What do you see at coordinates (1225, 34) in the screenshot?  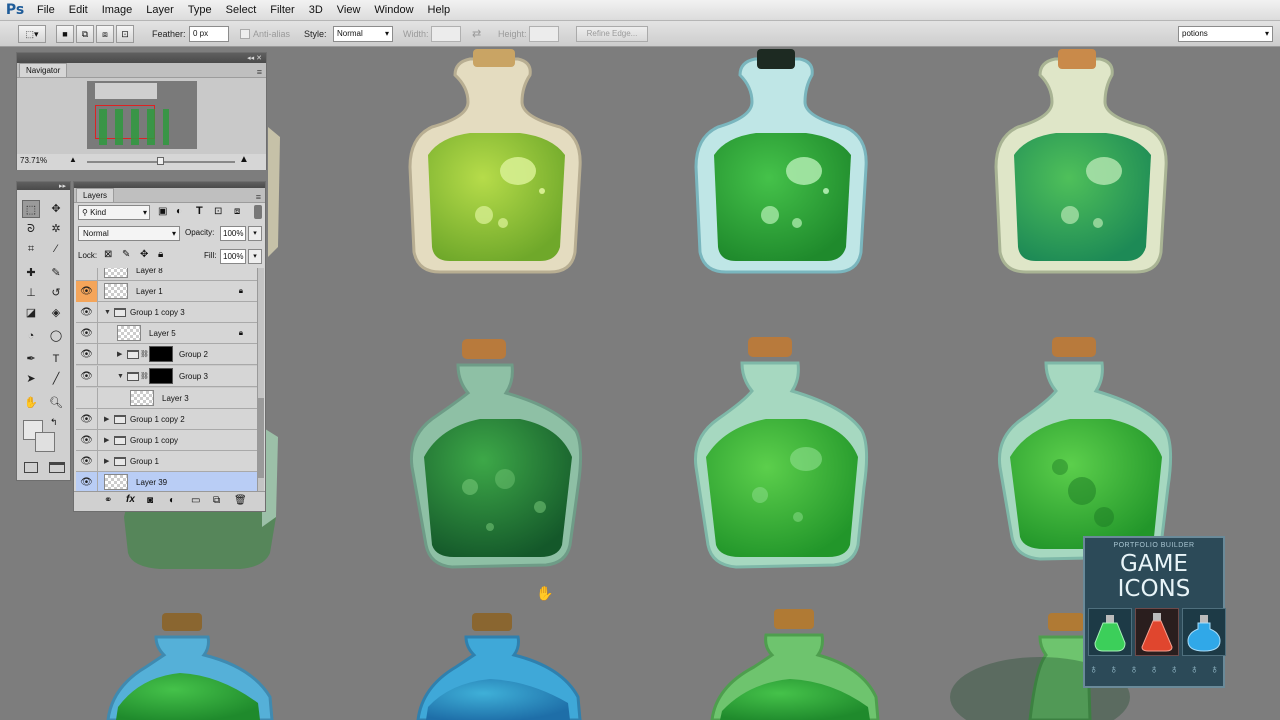 I see `workspace-select: potions ▾` at bounding box center [1225, 34].